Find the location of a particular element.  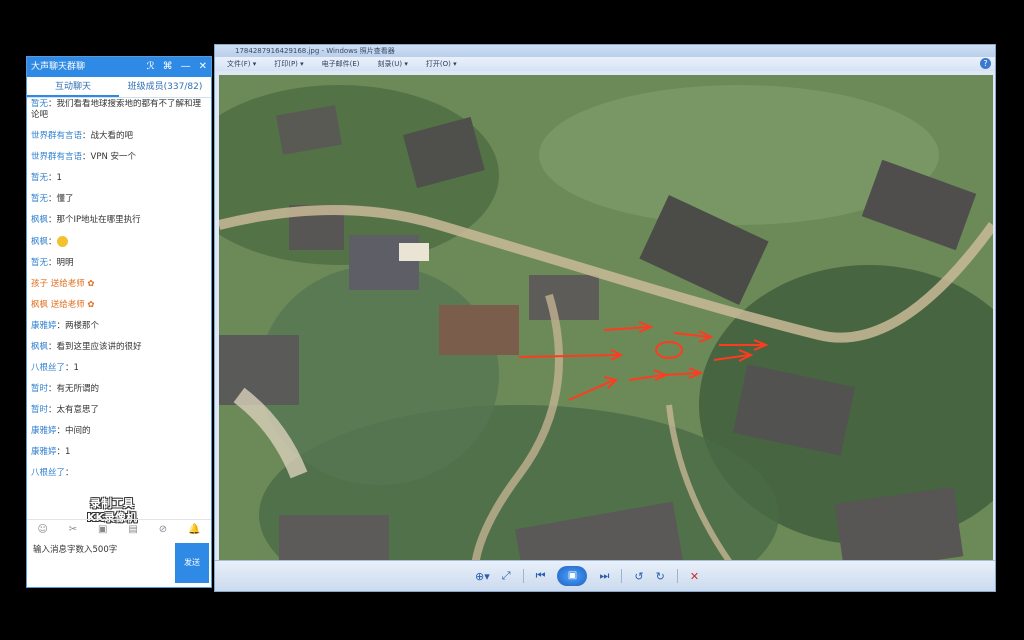

viewer-titlebar: 1784287916429168.jpg - Windows 照片查看器 is located at coordinates (605, 51).